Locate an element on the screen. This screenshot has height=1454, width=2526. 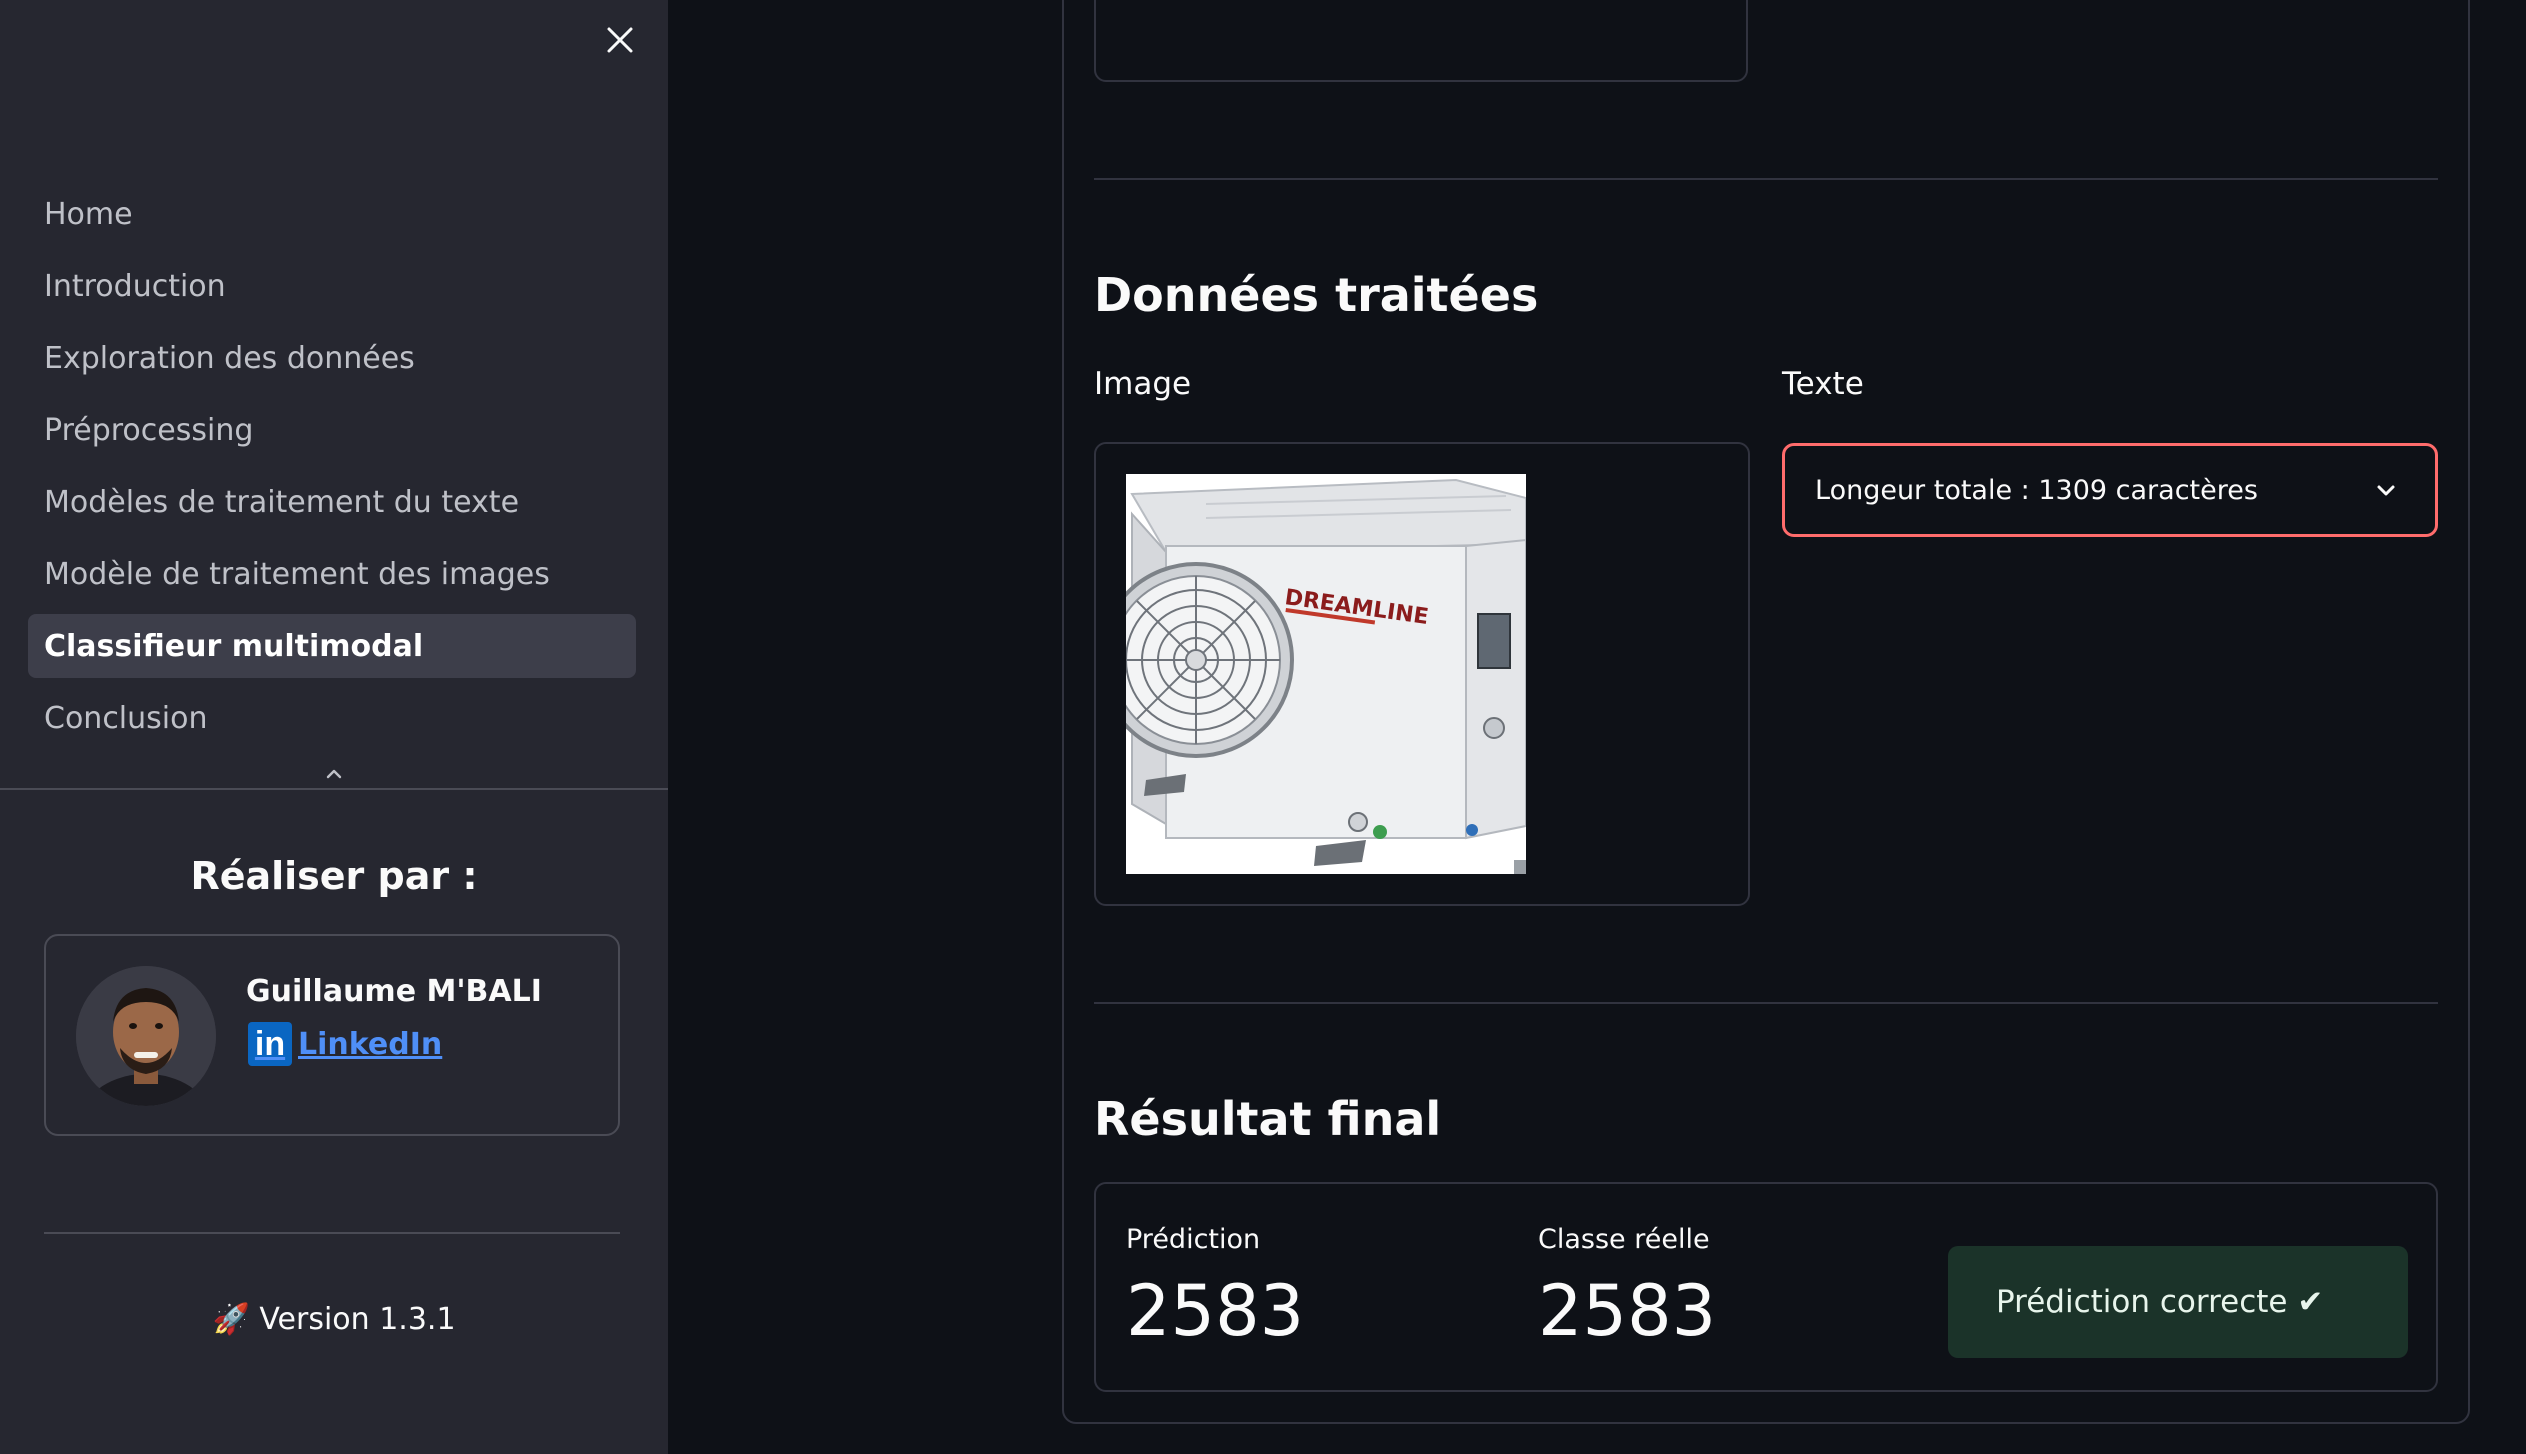
prediction-value: 2583 is located at coordinates (1215, 1311).